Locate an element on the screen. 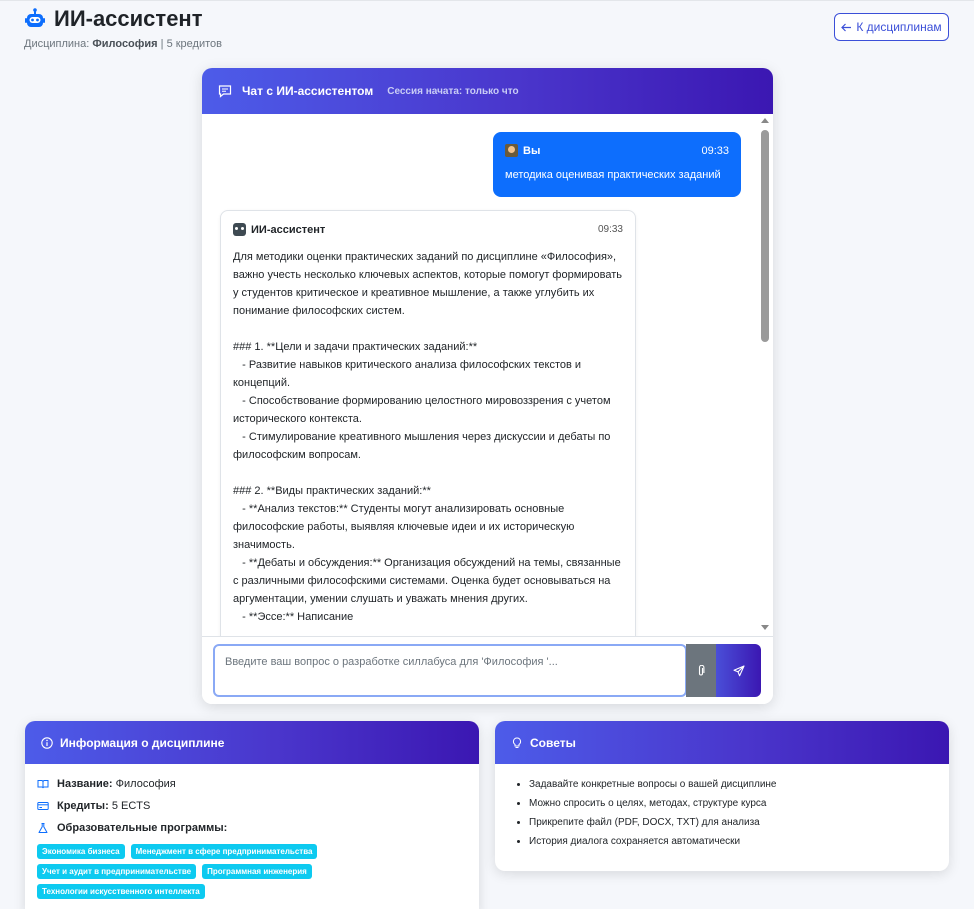  mortarboard-icon is located at coordinates (43, 828).